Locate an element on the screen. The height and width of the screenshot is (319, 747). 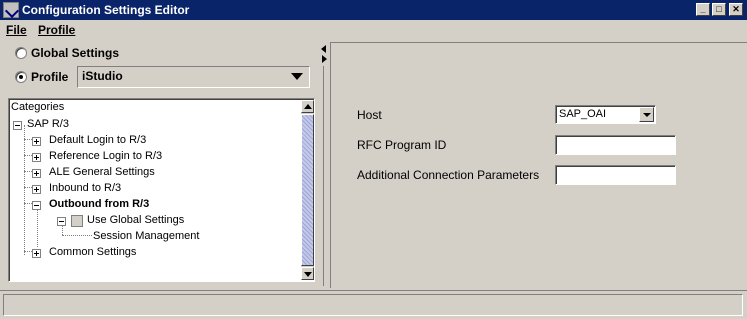
tree-item-common: Common Settings is located at coordinates (92, 252).